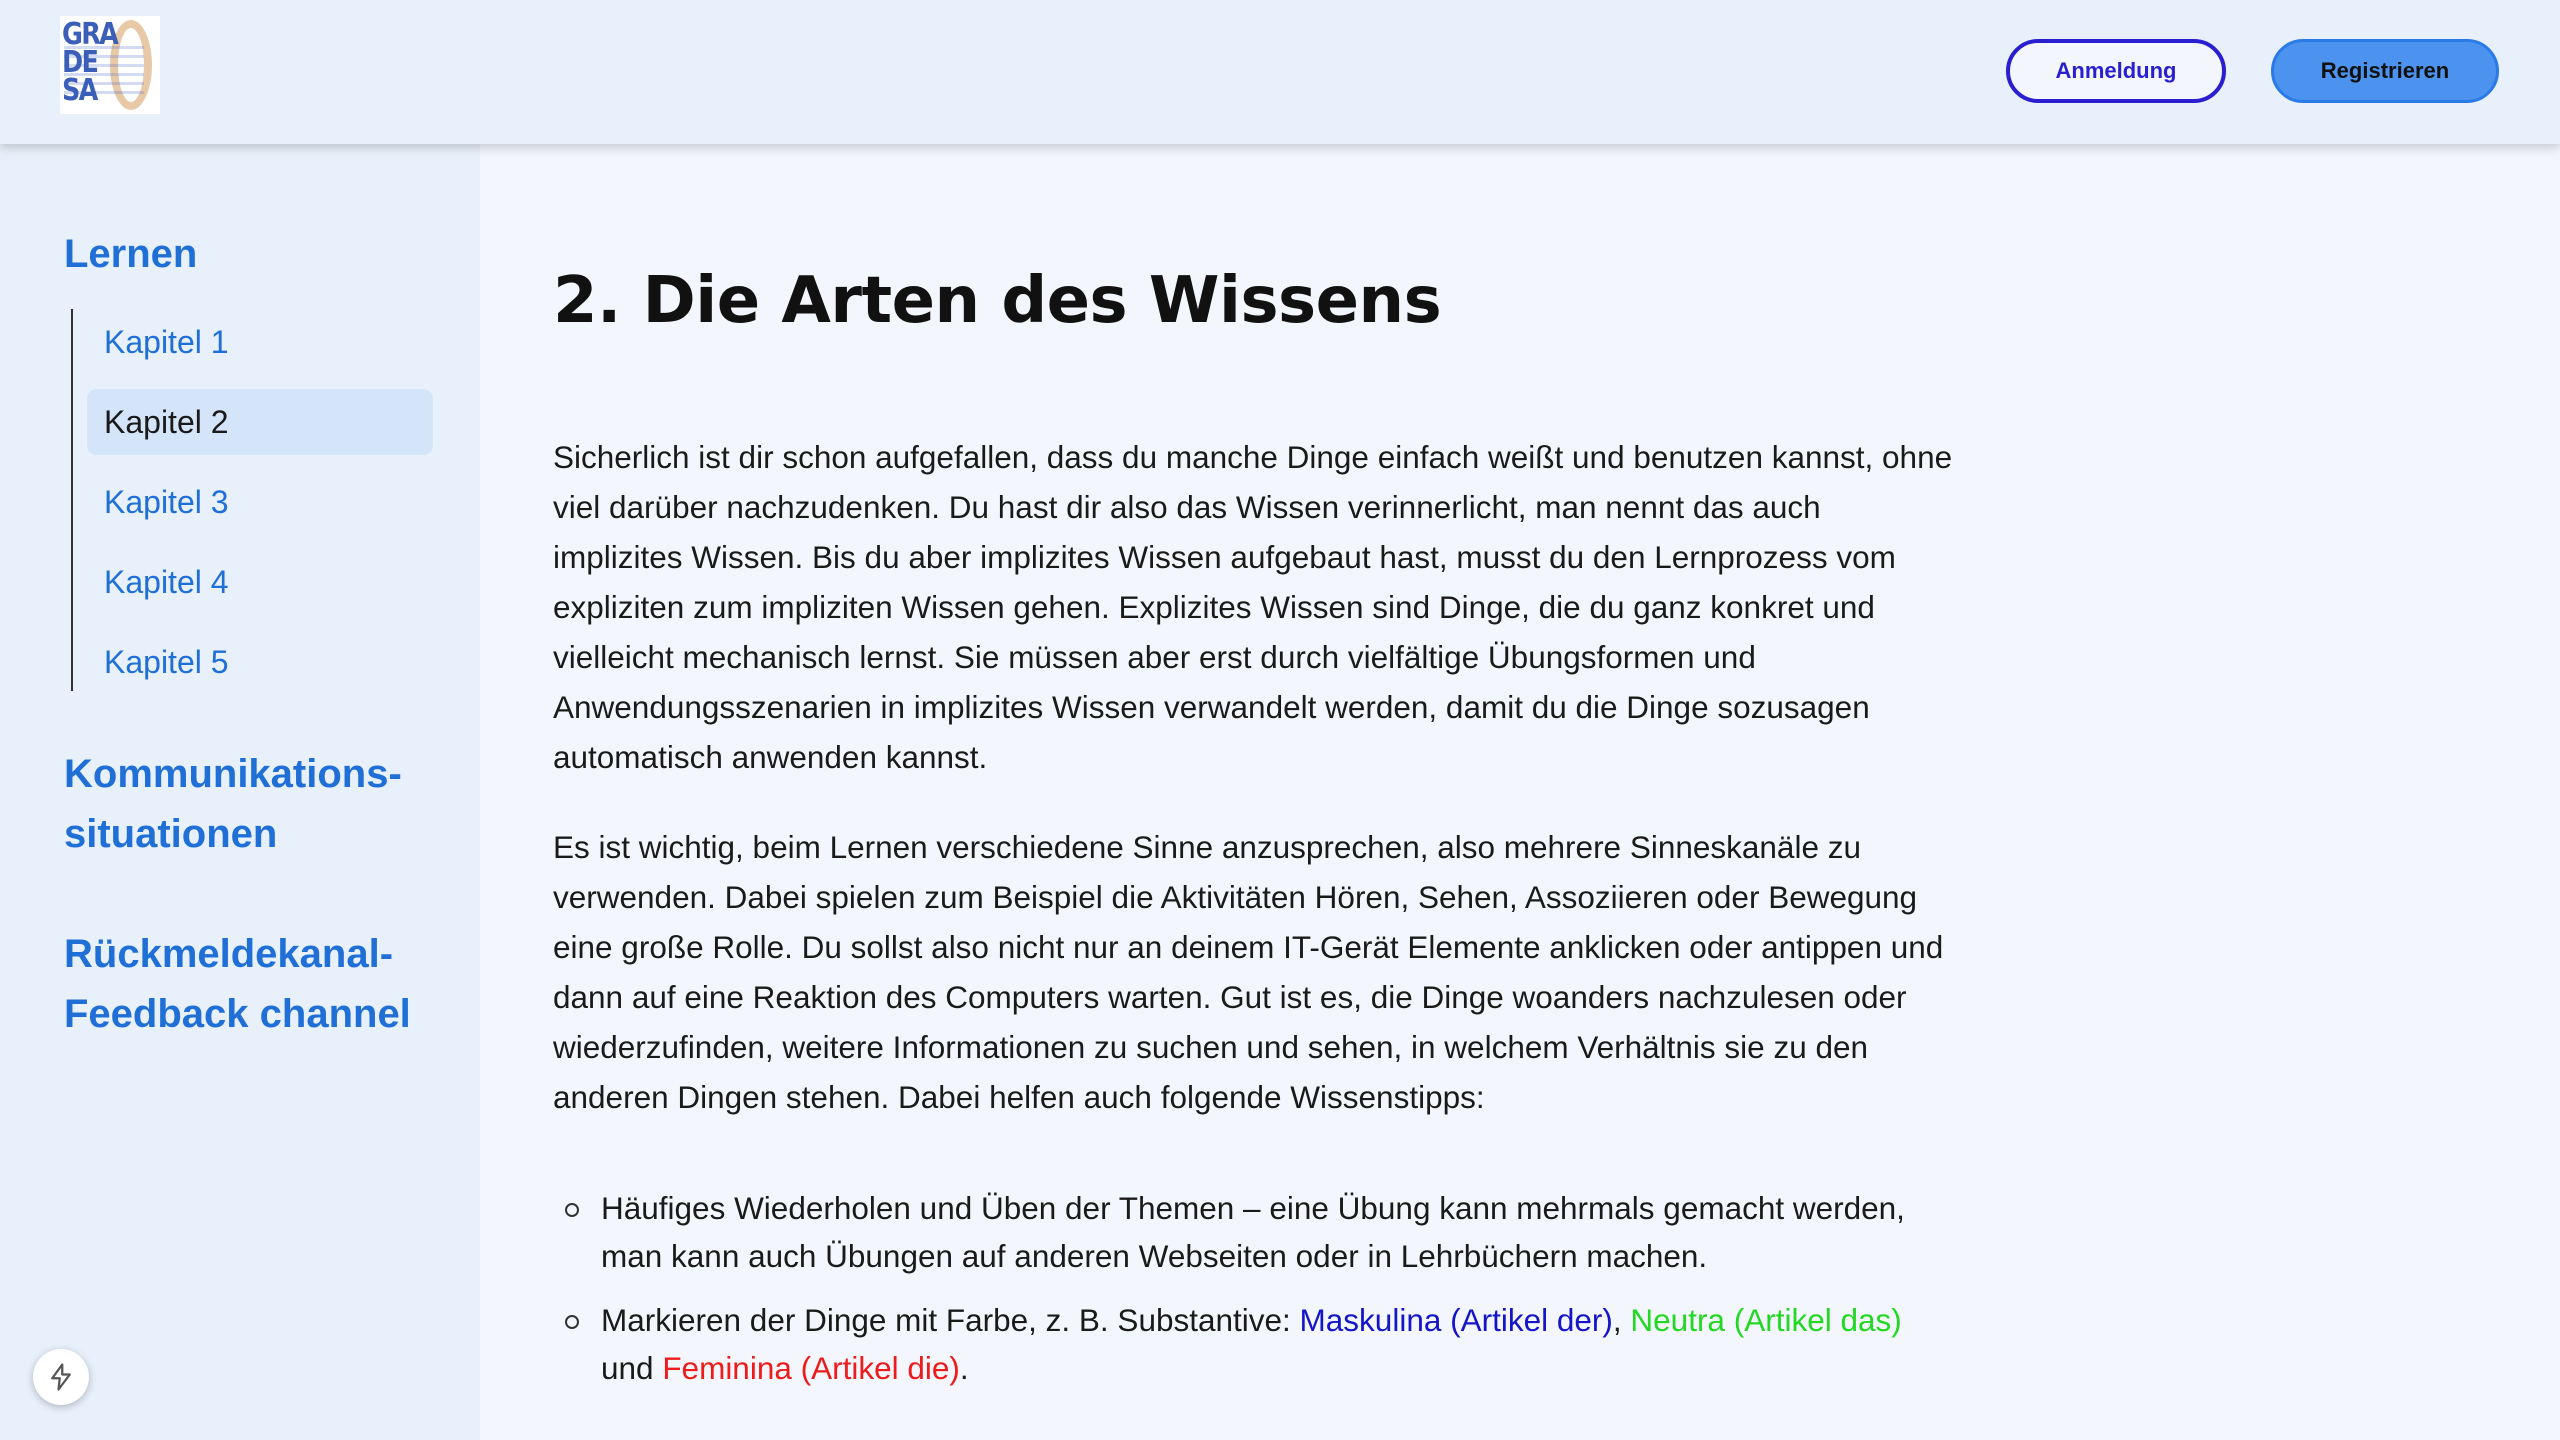 The image size is (2560, 1440). I want to click on sidebar-heading-lernen: Lernen, so click(130, 254).